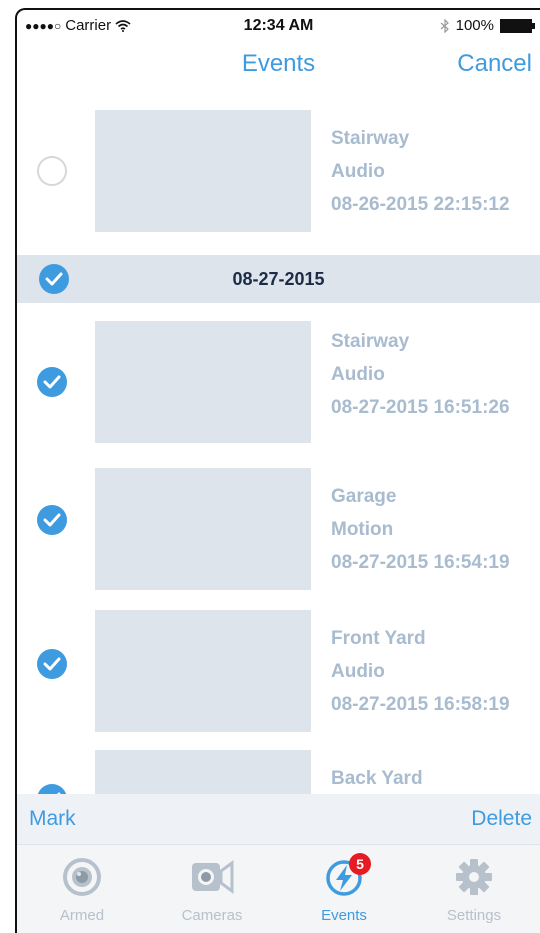 This screenshot has height=933, width=540. I want to click on tab-settings: Settings, so click(474, 889).